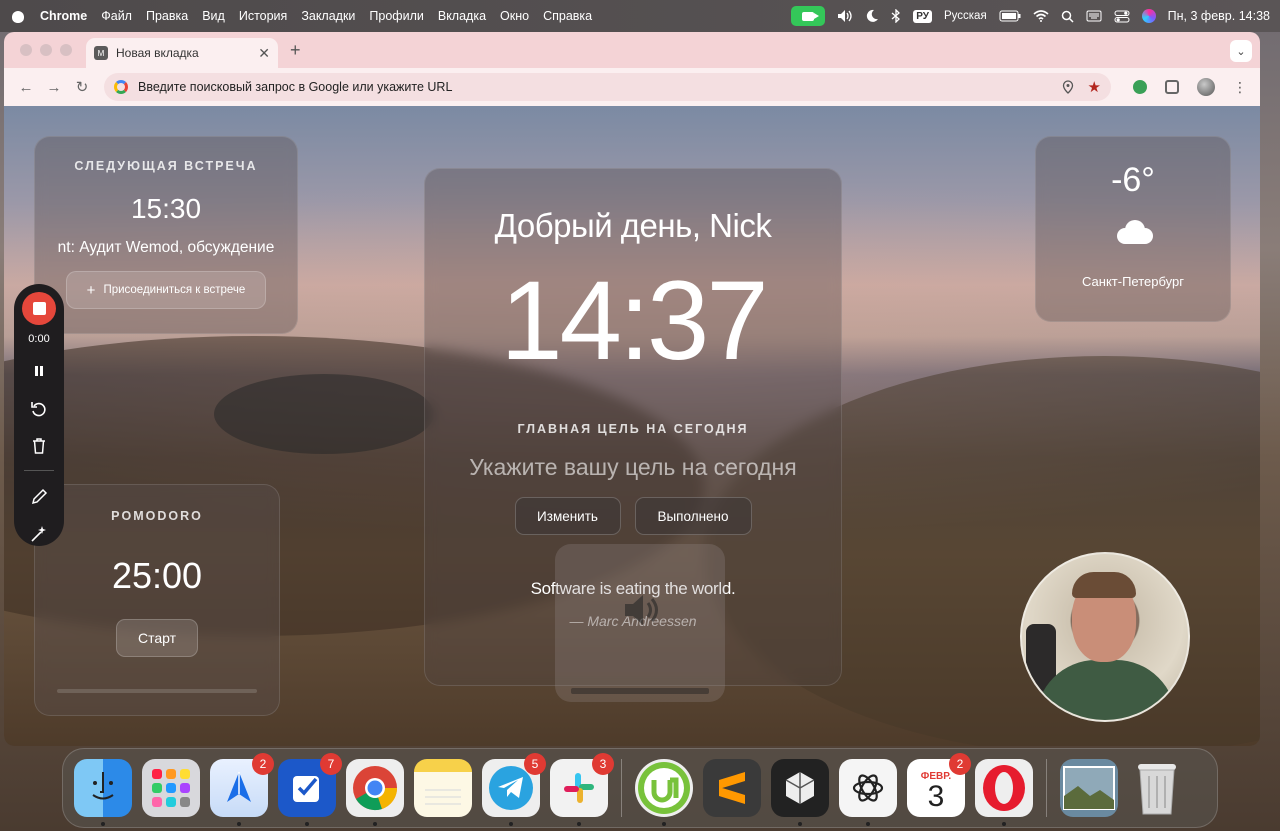  Describe the element at coordinates (166, 208) in the screenshot. I see `meeting-time: 15:30` at that location.